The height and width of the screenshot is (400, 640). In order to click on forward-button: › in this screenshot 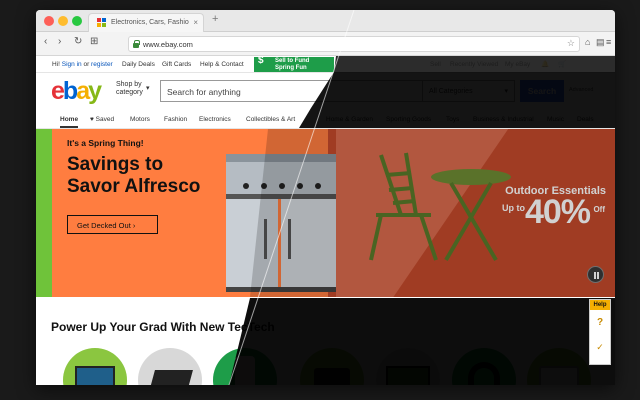, I will do `click(59, 41)`.